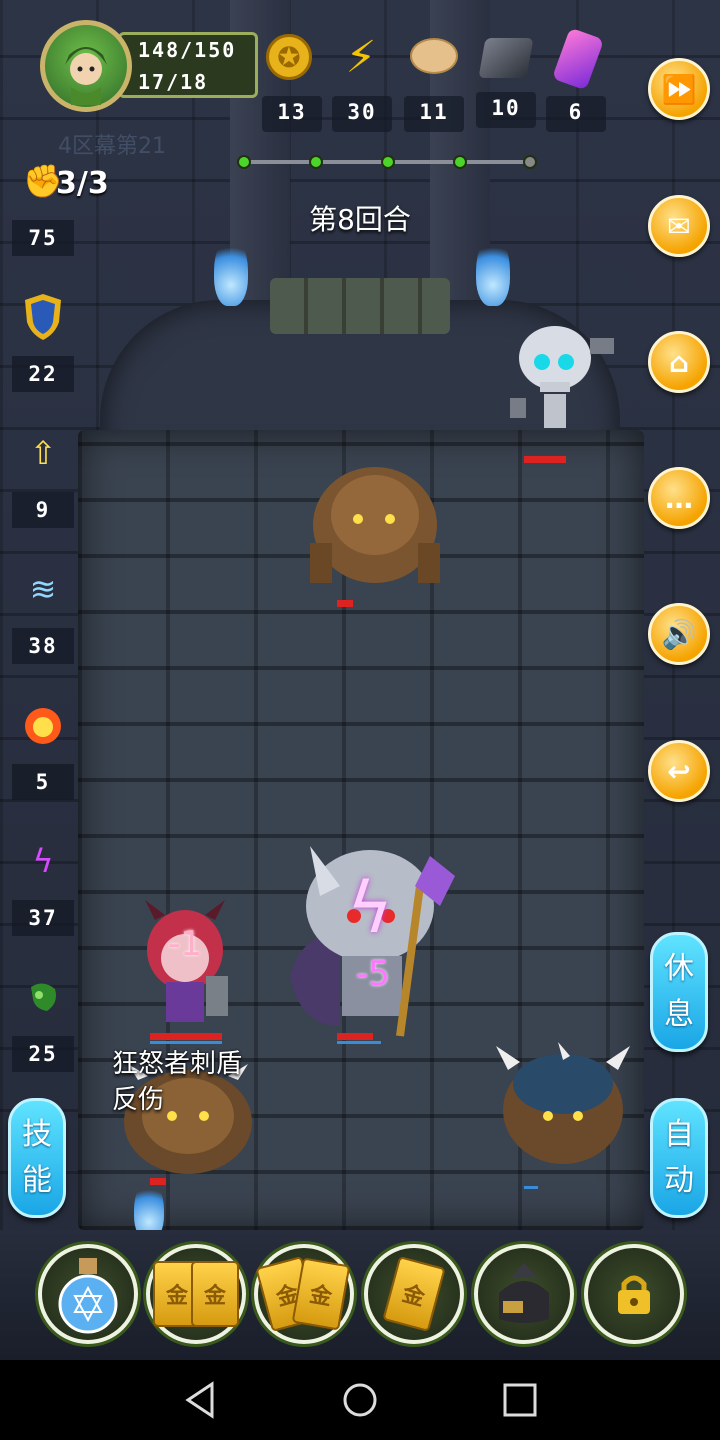  What do you see at coordinates (563, 1103) in the screenshot?
I see `spiked-golem-icon` at bounding box center [563, 1103].